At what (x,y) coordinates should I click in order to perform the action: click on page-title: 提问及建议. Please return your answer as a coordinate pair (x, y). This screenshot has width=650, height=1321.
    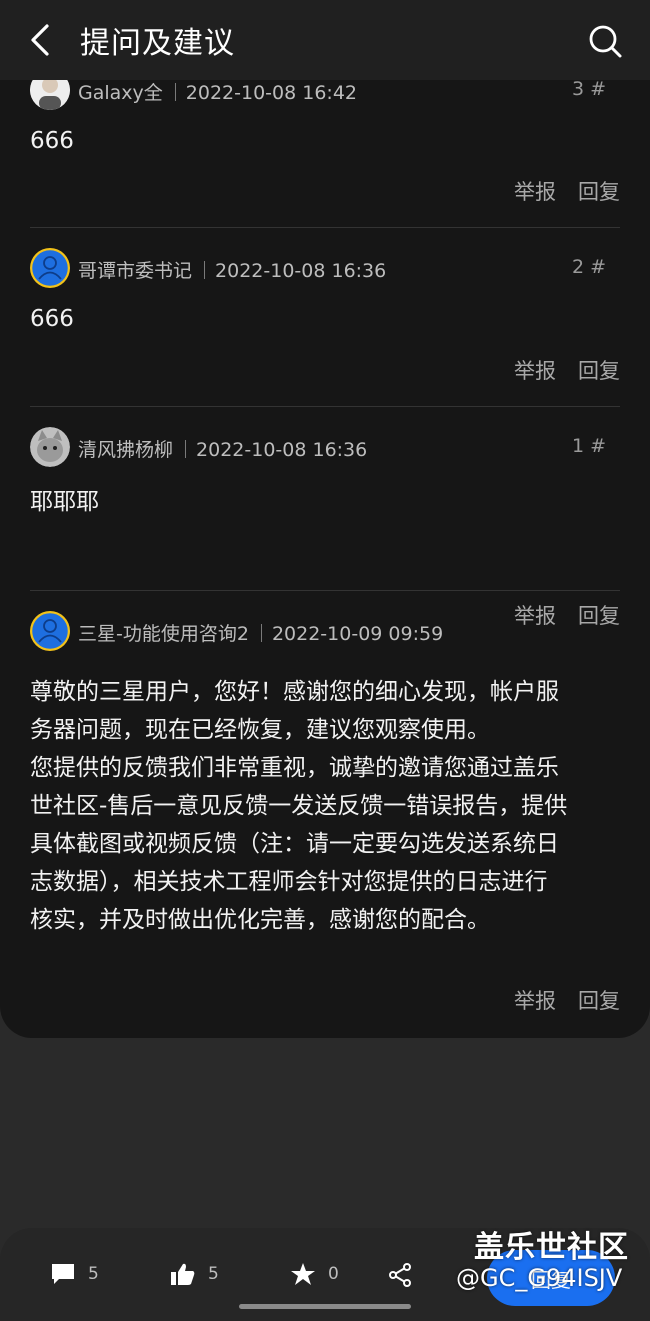
    Looking at the image, I should click on (157, 43).